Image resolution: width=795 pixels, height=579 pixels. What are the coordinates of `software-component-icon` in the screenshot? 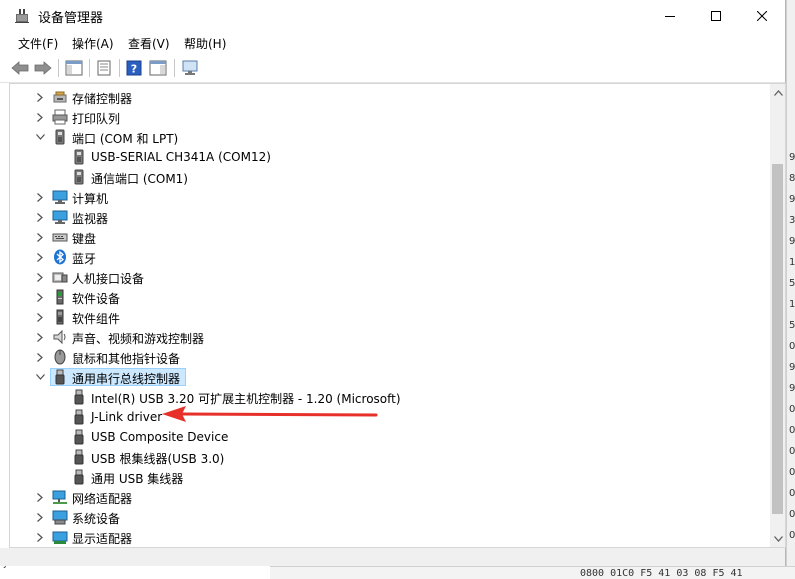 It's located at (60, 317).